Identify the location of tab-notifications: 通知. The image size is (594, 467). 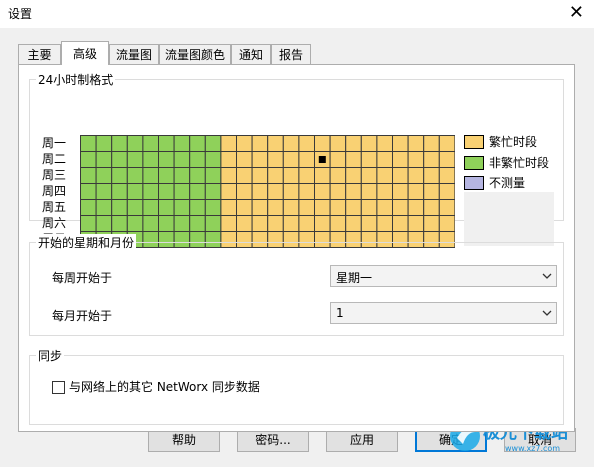
(251, 54).